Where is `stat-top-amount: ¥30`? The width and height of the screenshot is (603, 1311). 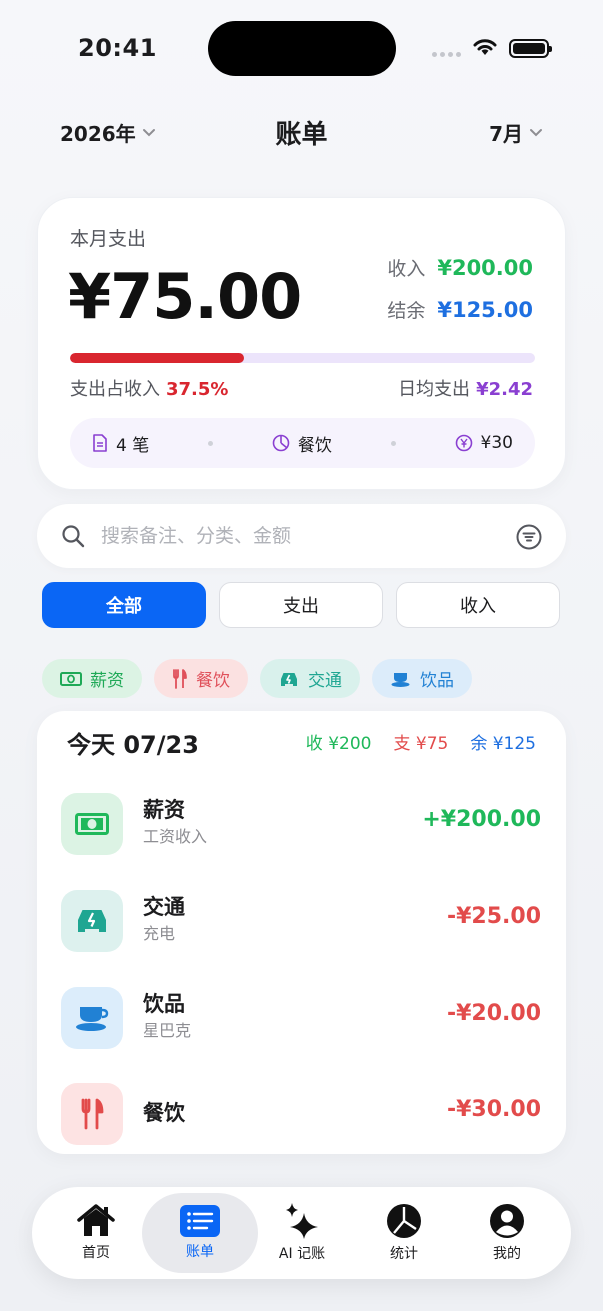
stat-top-amount: ¥30 is located at coordinates (484, 443).